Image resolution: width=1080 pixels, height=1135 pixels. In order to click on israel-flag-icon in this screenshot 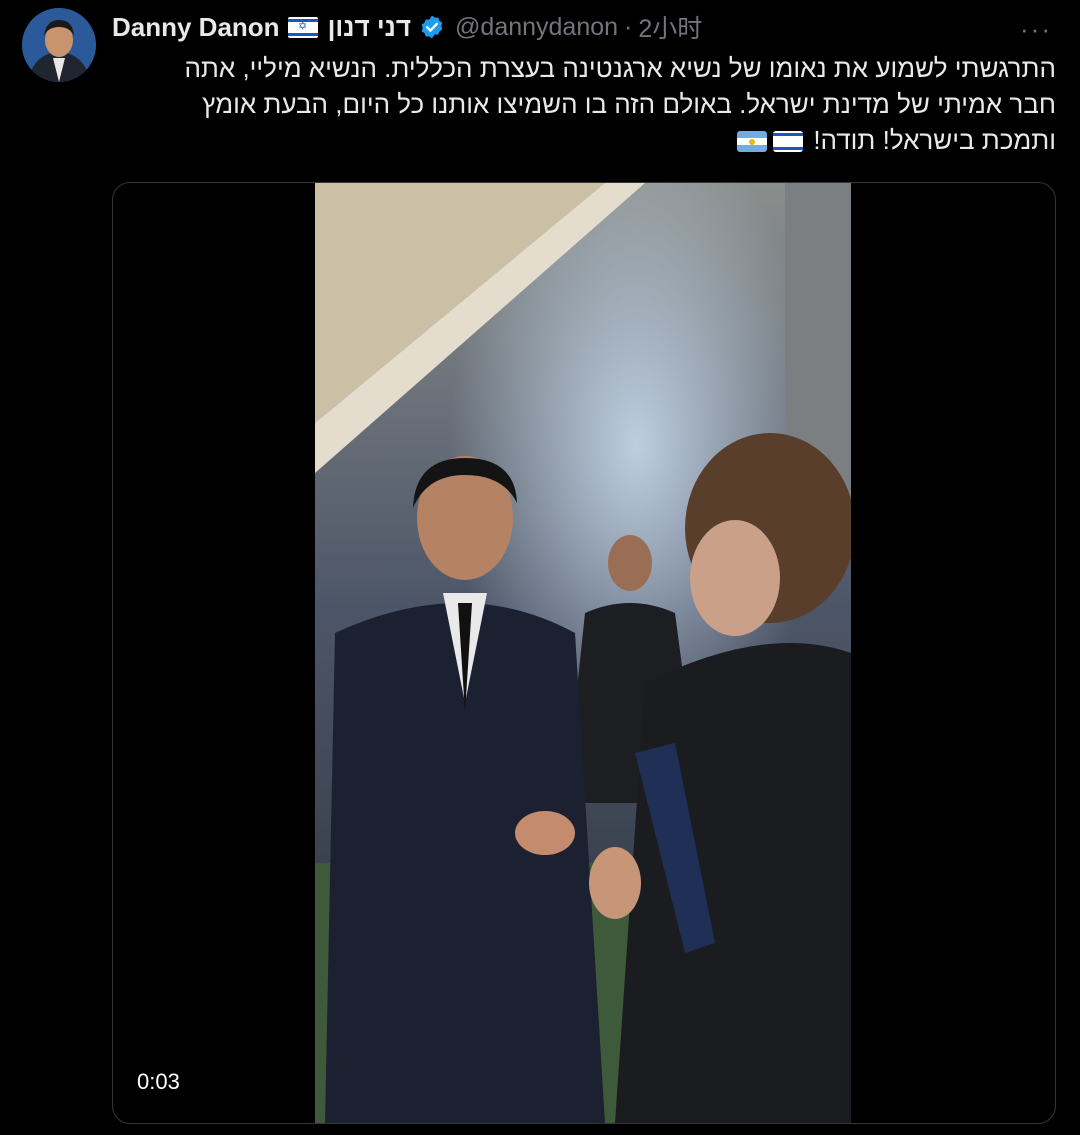, I will do `click(788, 141)`.